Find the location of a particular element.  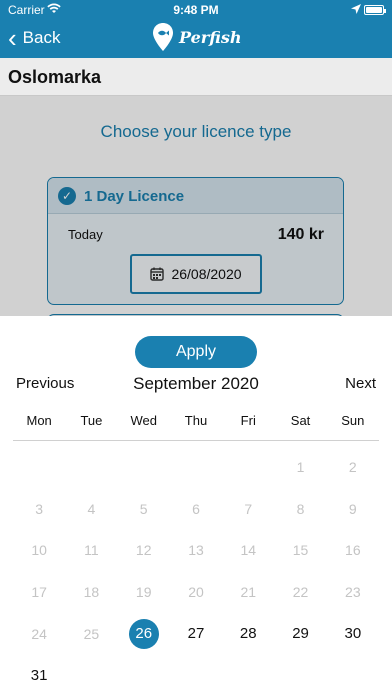

calendar-day: 13 is located at coordinates (196, 550).